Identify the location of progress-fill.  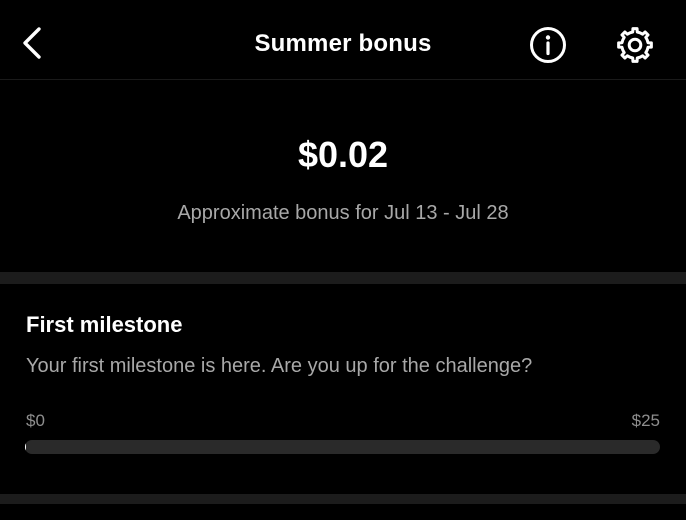
(25, 447).